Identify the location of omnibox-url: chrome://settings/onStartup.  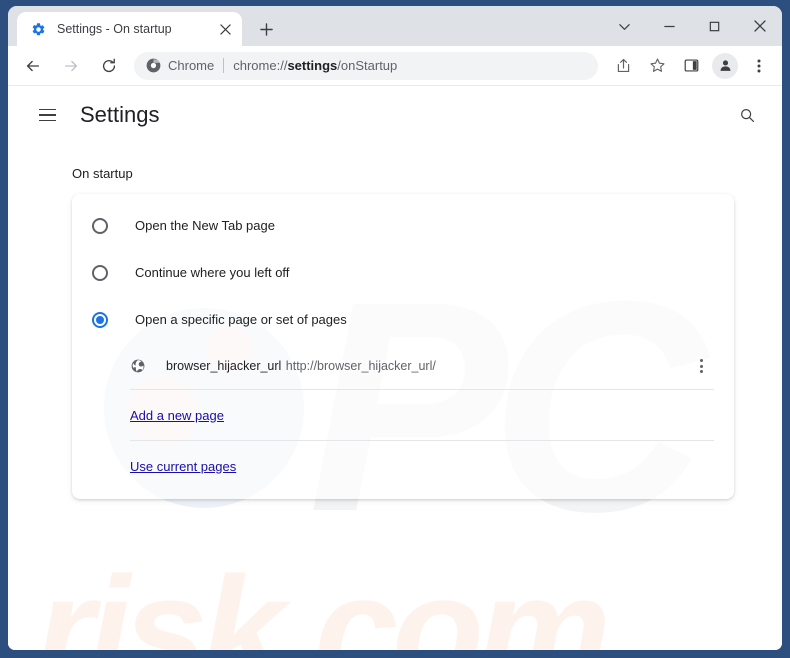
(315, 65).